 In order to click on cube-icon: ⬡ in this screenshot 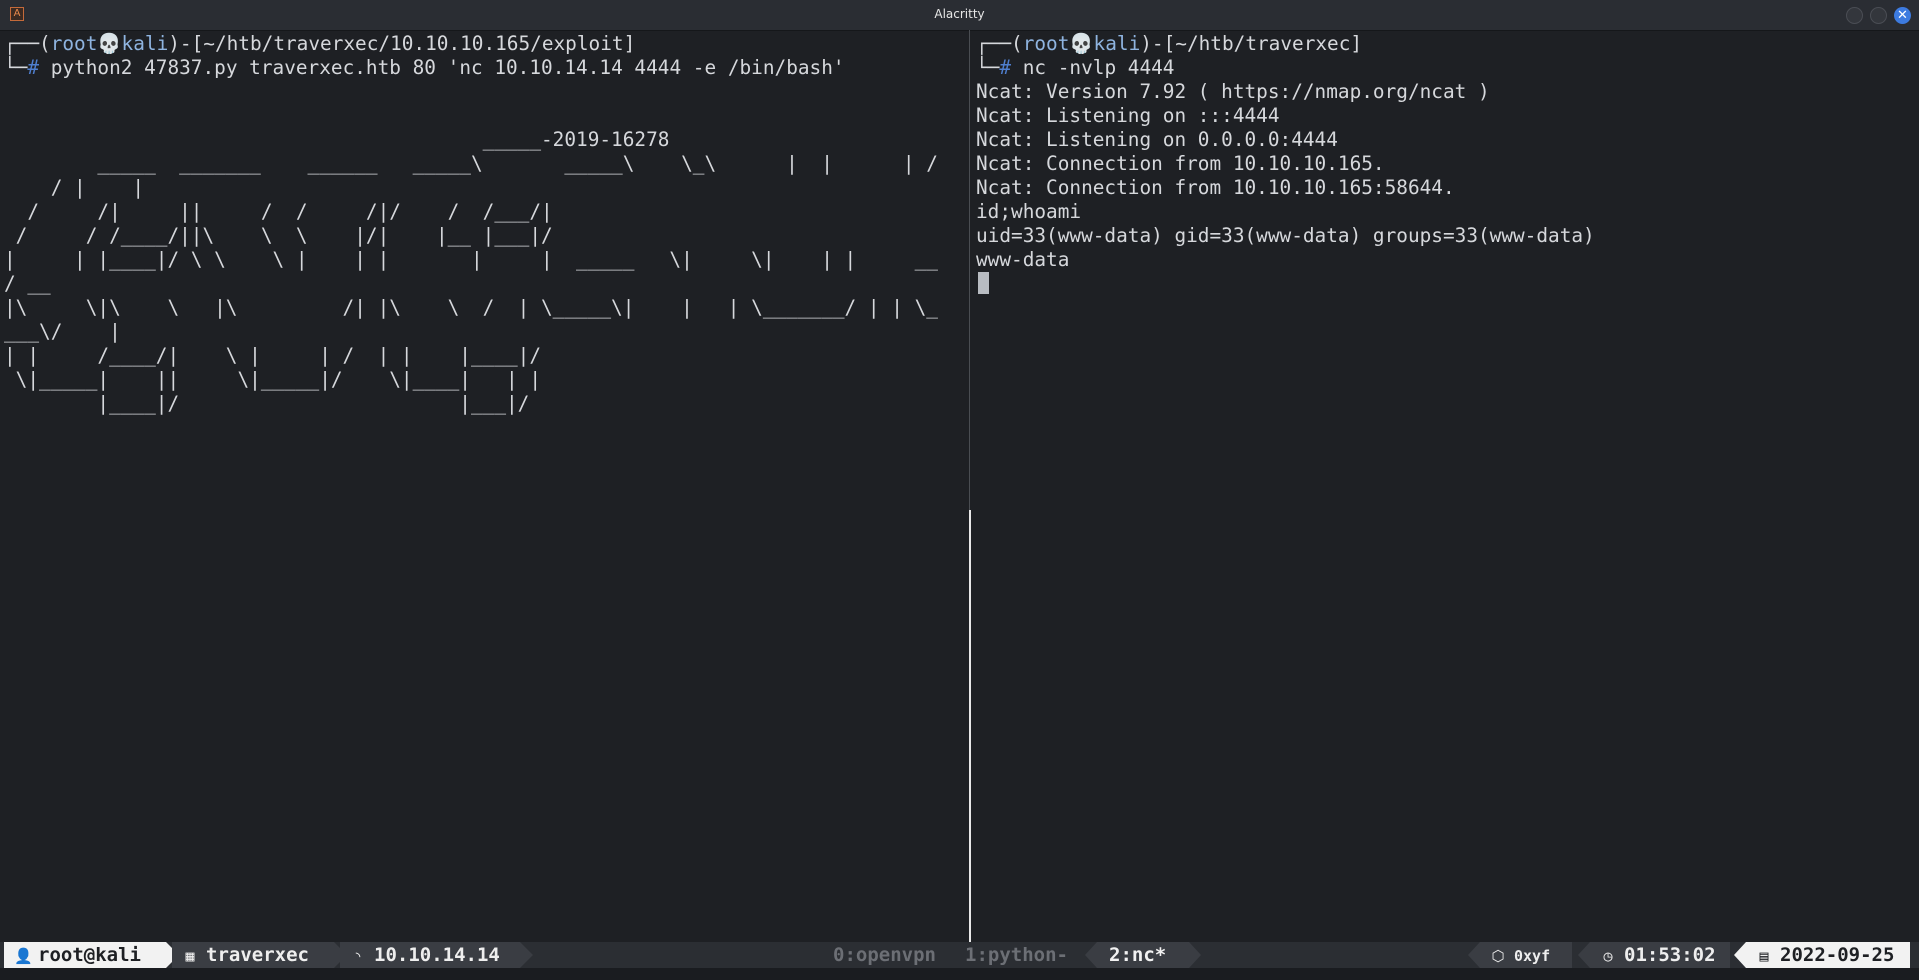, I will do `click(1498, 956)`.